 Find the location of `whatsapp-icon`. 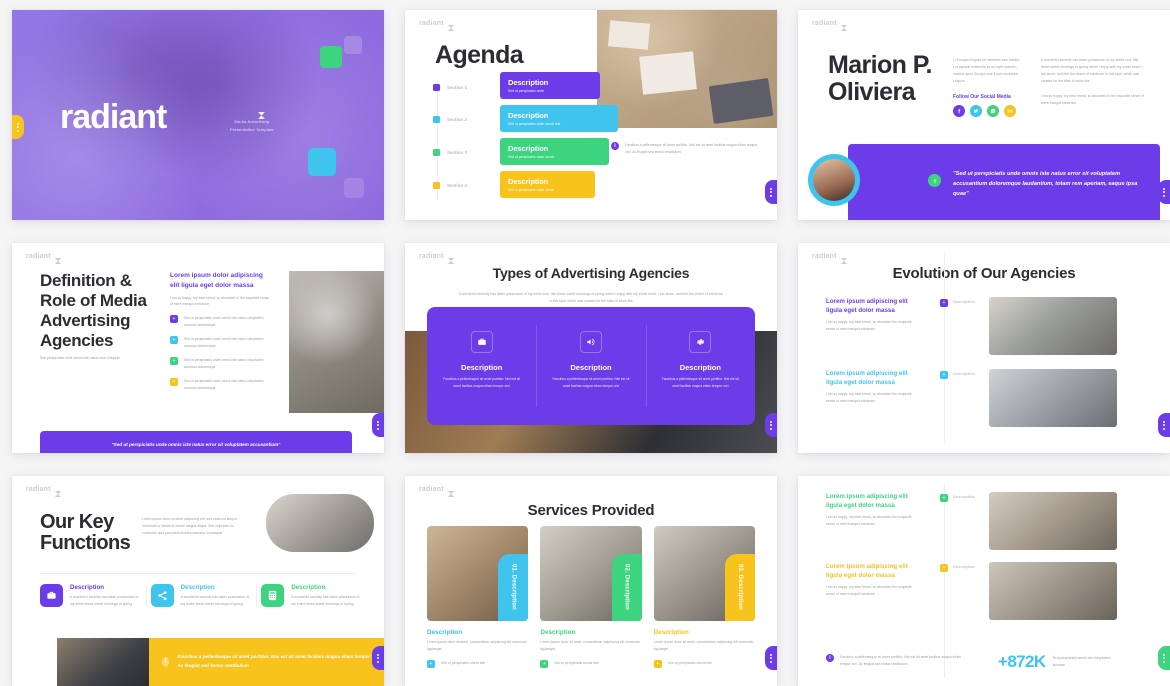

whatsapp-icon is located at coordinates (993, 110).